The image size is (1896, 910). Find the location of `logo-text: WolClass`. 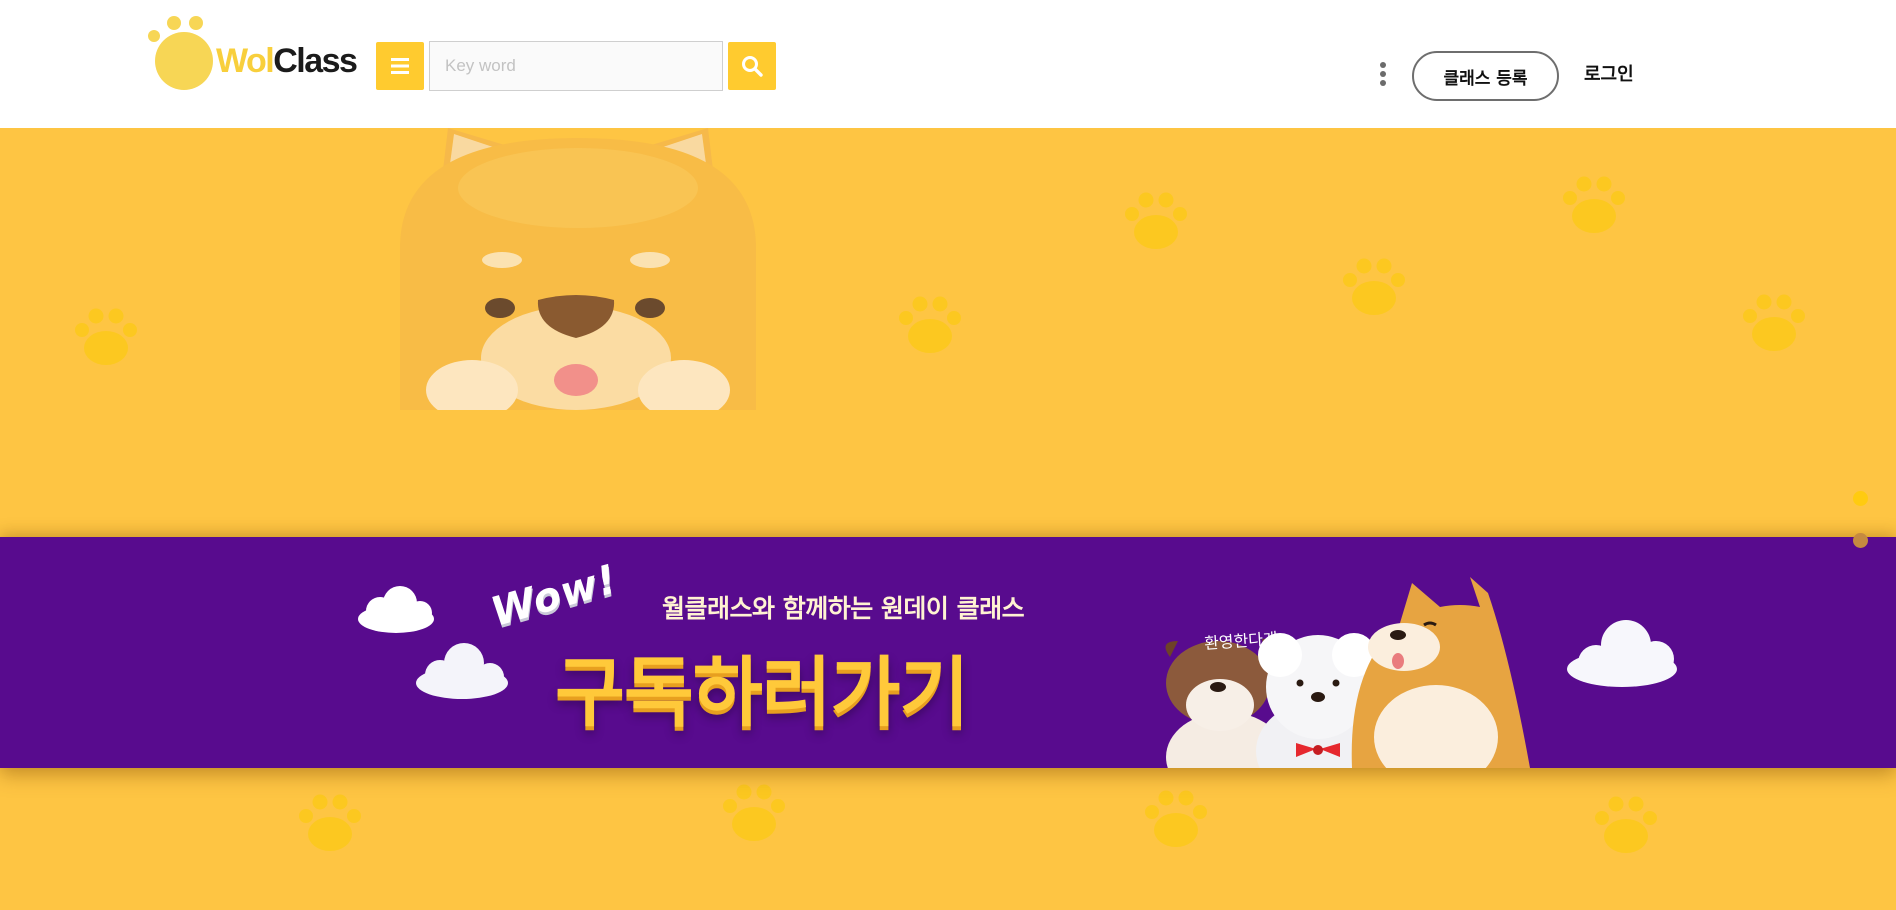

logo-text: WolClass is located at coordinates (287, 61).